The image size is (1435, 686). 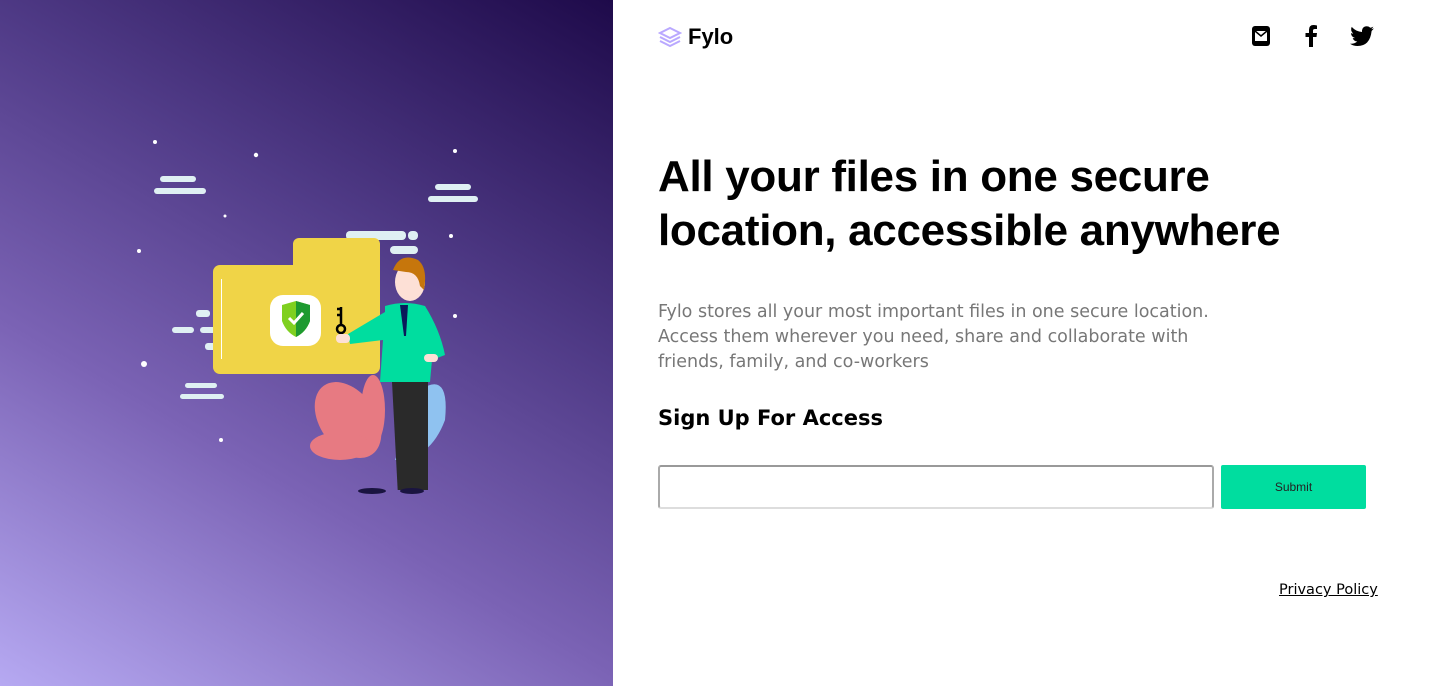 I want to click on twitter-link, so click(x=1362, y=36).